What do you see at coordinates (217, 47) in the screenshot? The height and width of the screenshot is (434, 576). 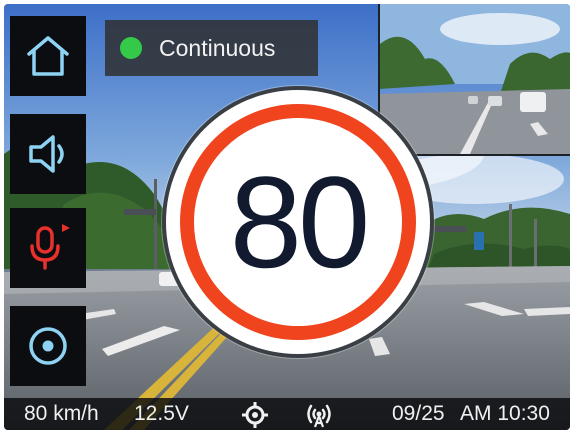 I see `recording-mode-label: Continuous` at bounding box center [217, 47].